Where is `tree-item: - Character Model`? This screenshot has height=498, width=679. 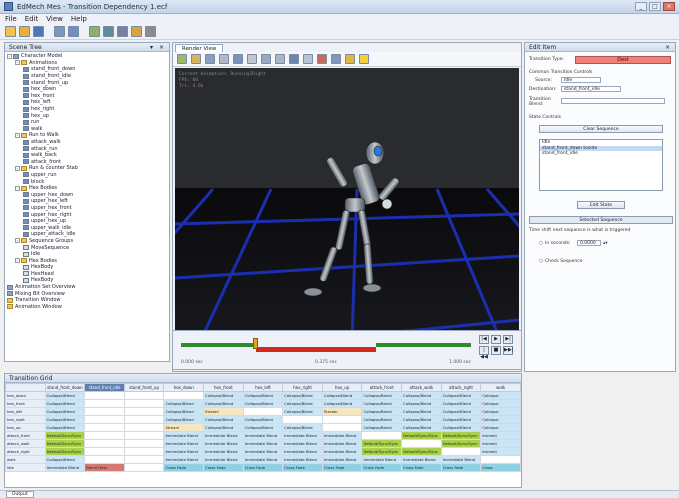
tree-item: - Character Model is located at coordinates (88, 56).